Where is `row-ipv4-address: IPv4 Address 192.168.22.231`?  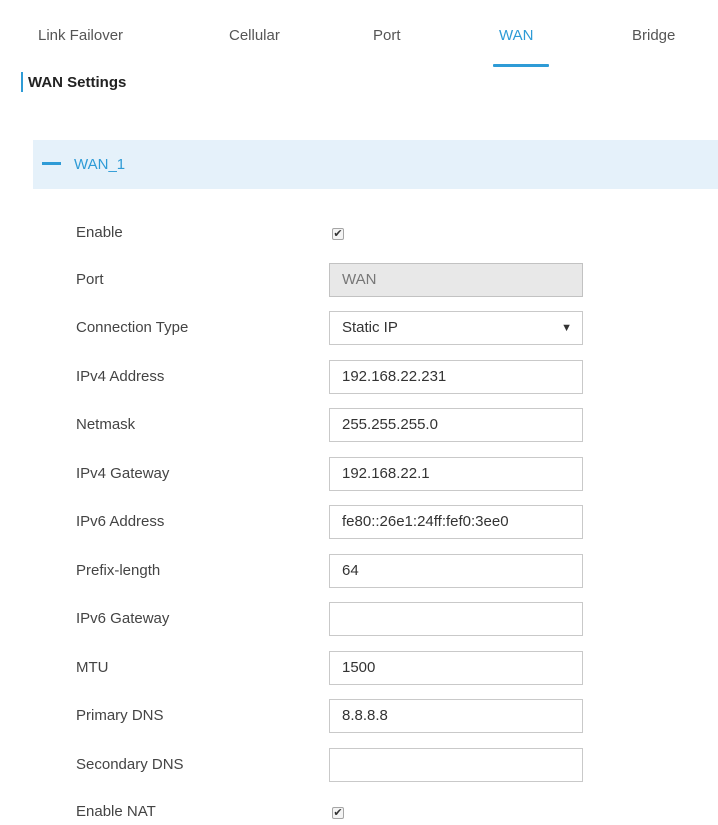
row-ipv4-address: IPv4 Address 192.168.22.231 is located at coordinates (359, 379).